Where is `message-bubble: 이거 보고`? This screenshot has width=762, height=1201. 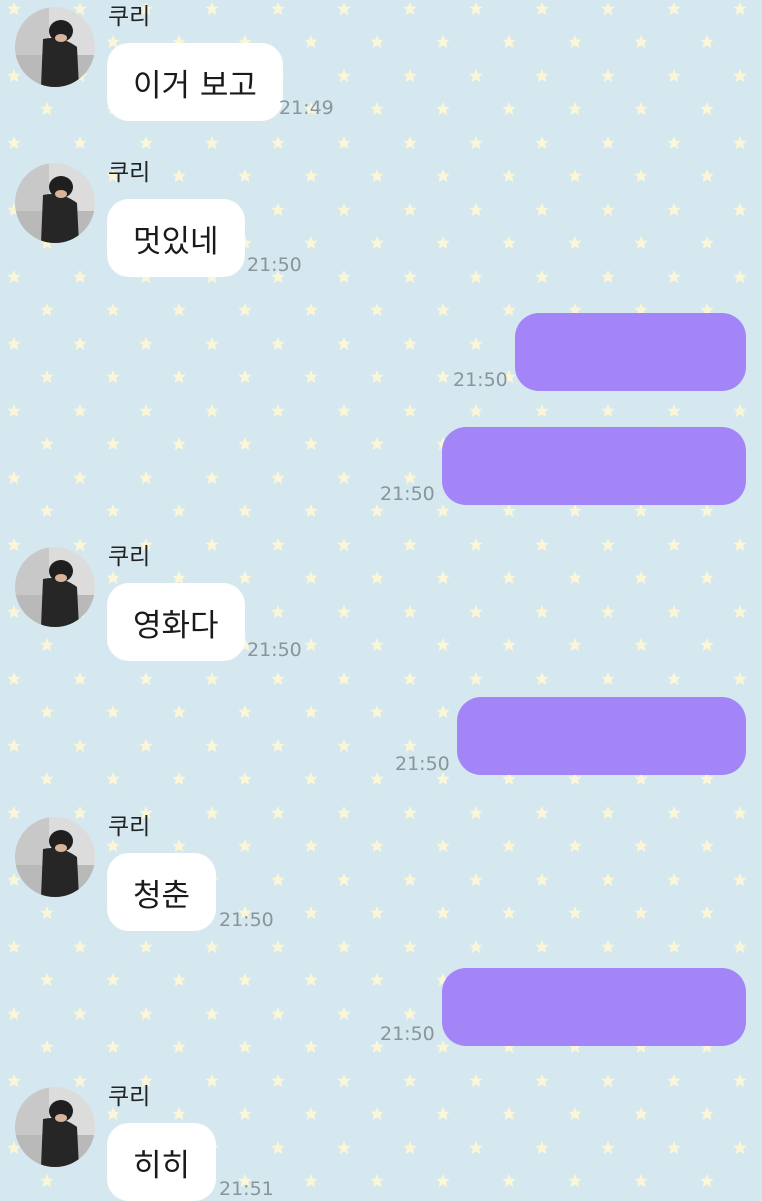 message-bubble: 이거 보고 is located at coordinates (195, 82).